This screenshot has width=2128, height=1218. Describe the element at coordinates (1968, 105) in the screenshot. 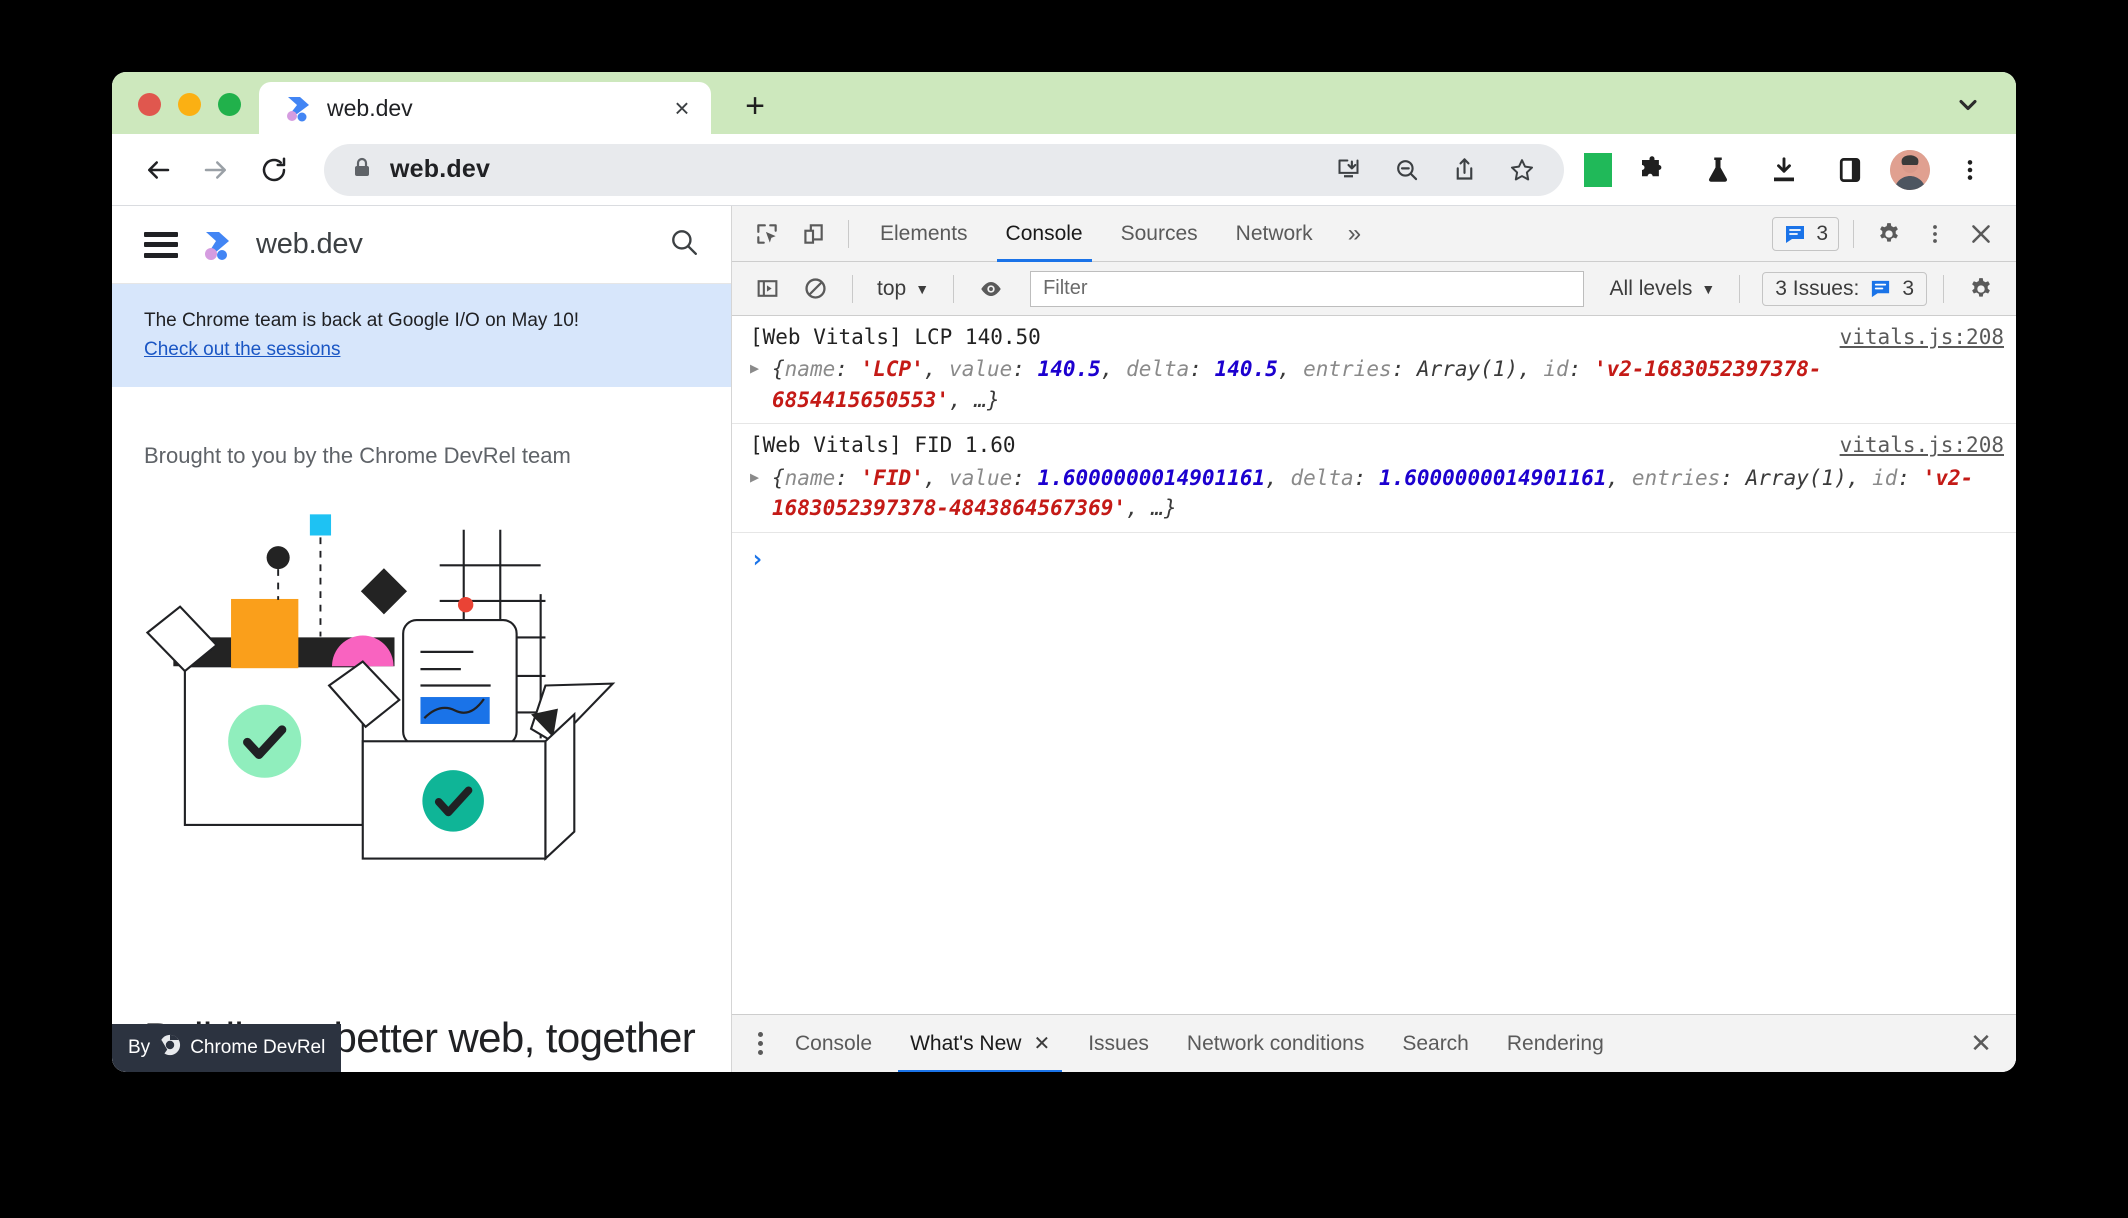

I see `chevron-down-icon` at that location.